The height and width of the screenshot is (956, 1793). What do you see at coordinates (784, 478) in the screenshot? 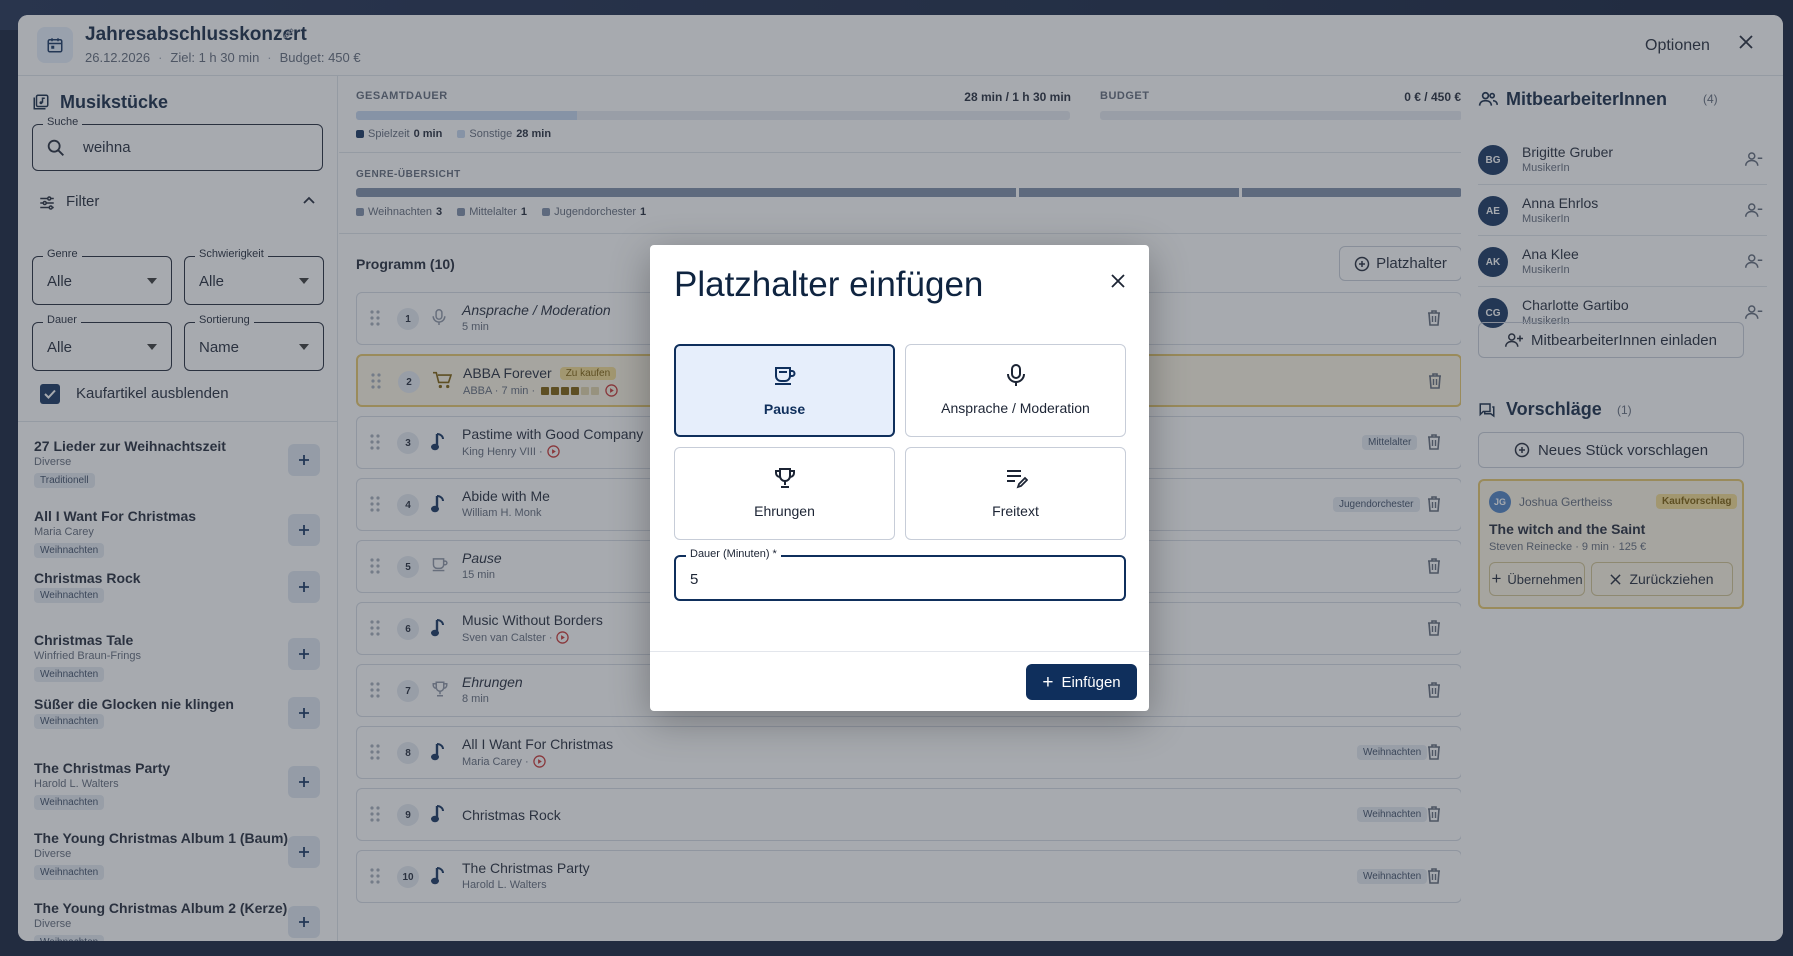
I see `trophy-icon` at bounding box center [784, 478].